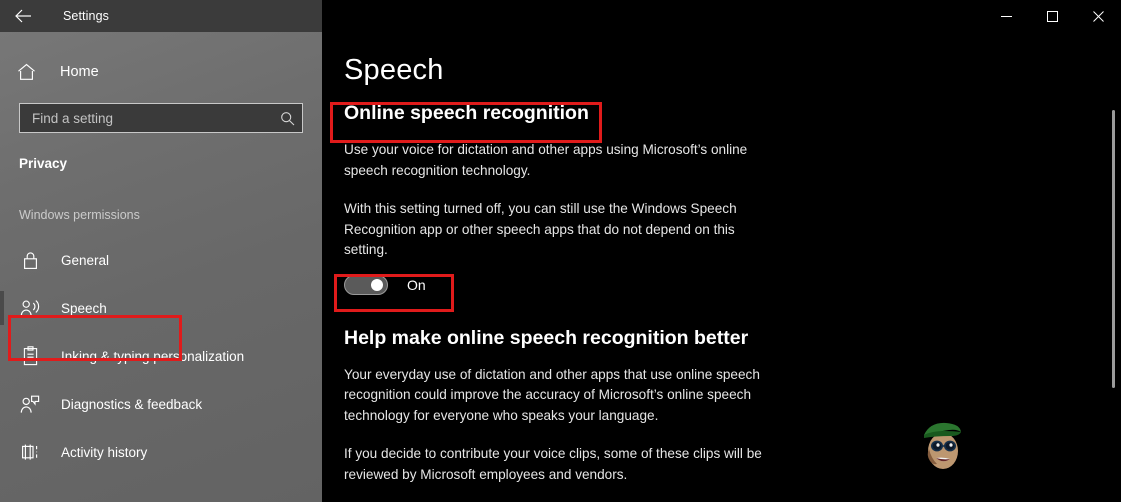 The height and width of the screenshot is (502, 1121). What do you see at coordinates (1006, 16) in the screenshot?
I see `minimize-icon` at bounding box center [1006, 16].